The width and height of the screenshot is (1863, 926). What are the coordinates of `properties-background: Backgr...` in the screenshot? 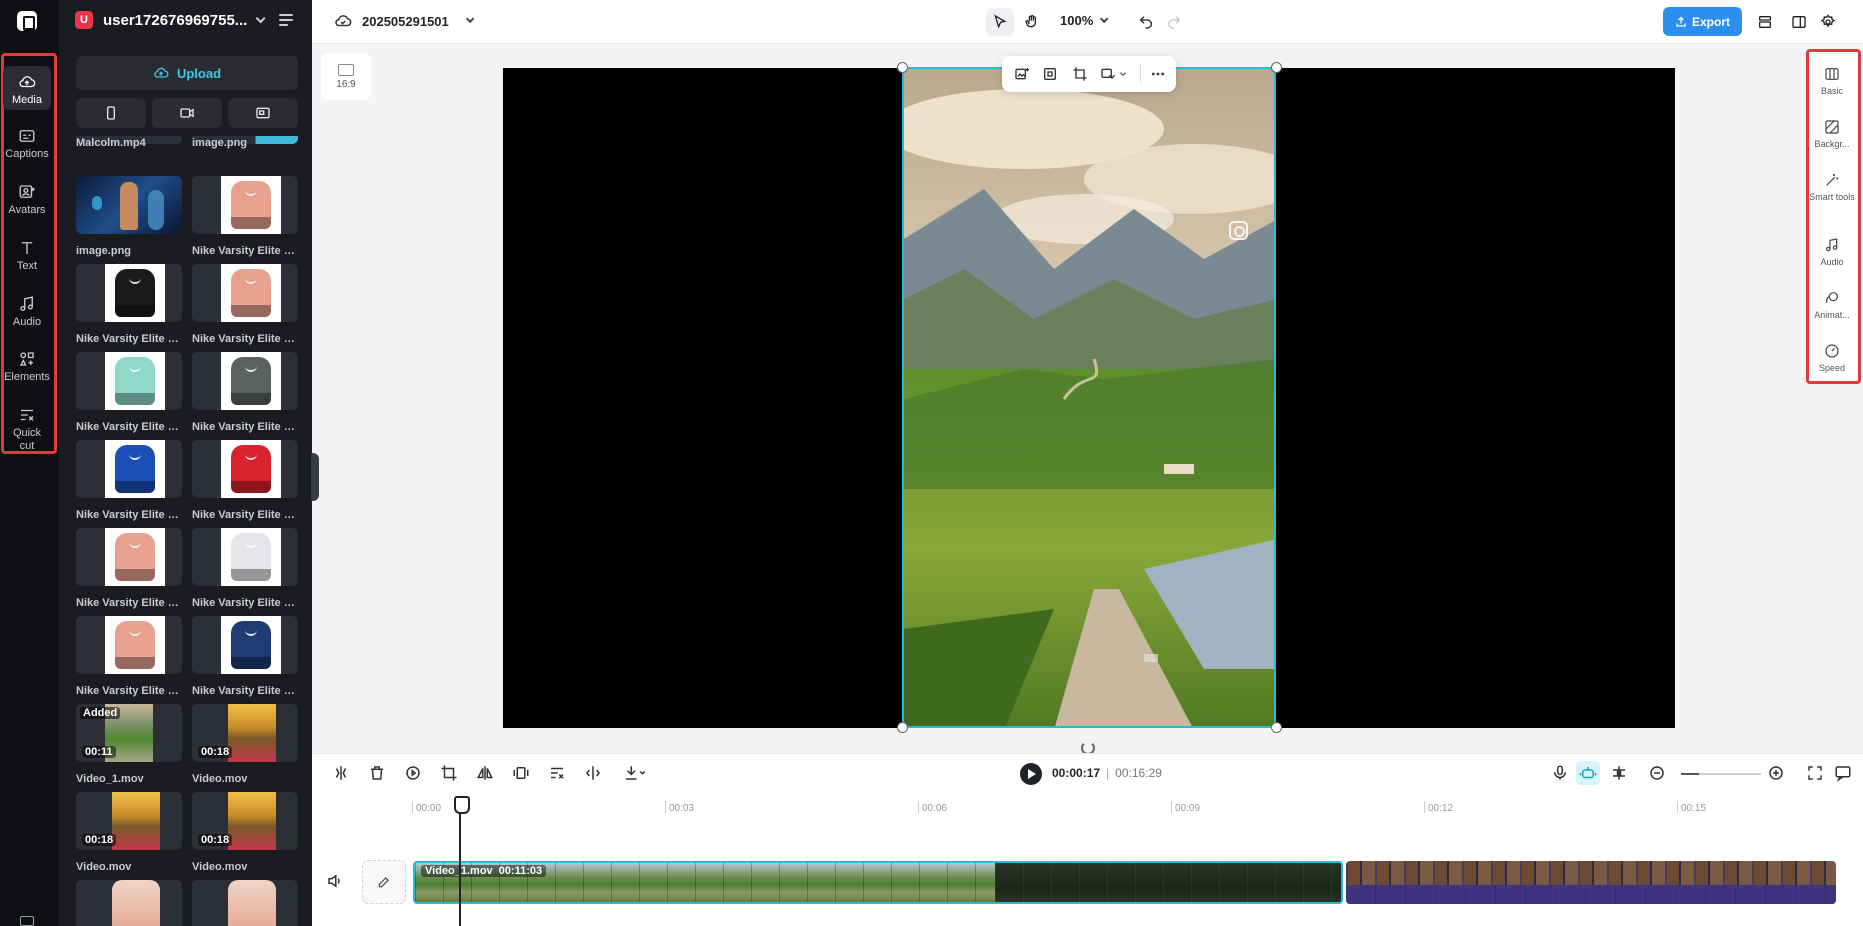 It's located at (1832, 134).